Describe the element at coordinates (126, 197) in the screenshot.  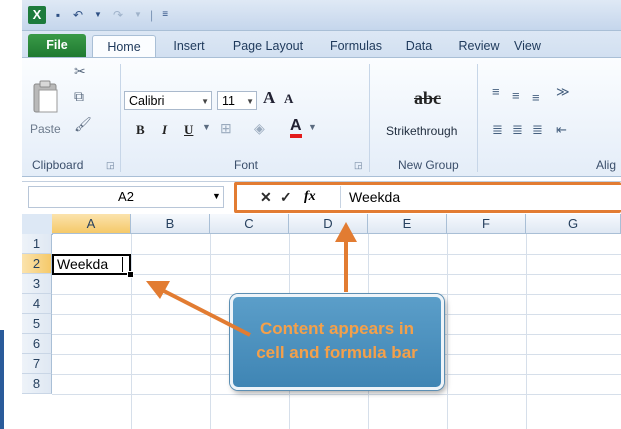
I see `name-box: A2` at that location.